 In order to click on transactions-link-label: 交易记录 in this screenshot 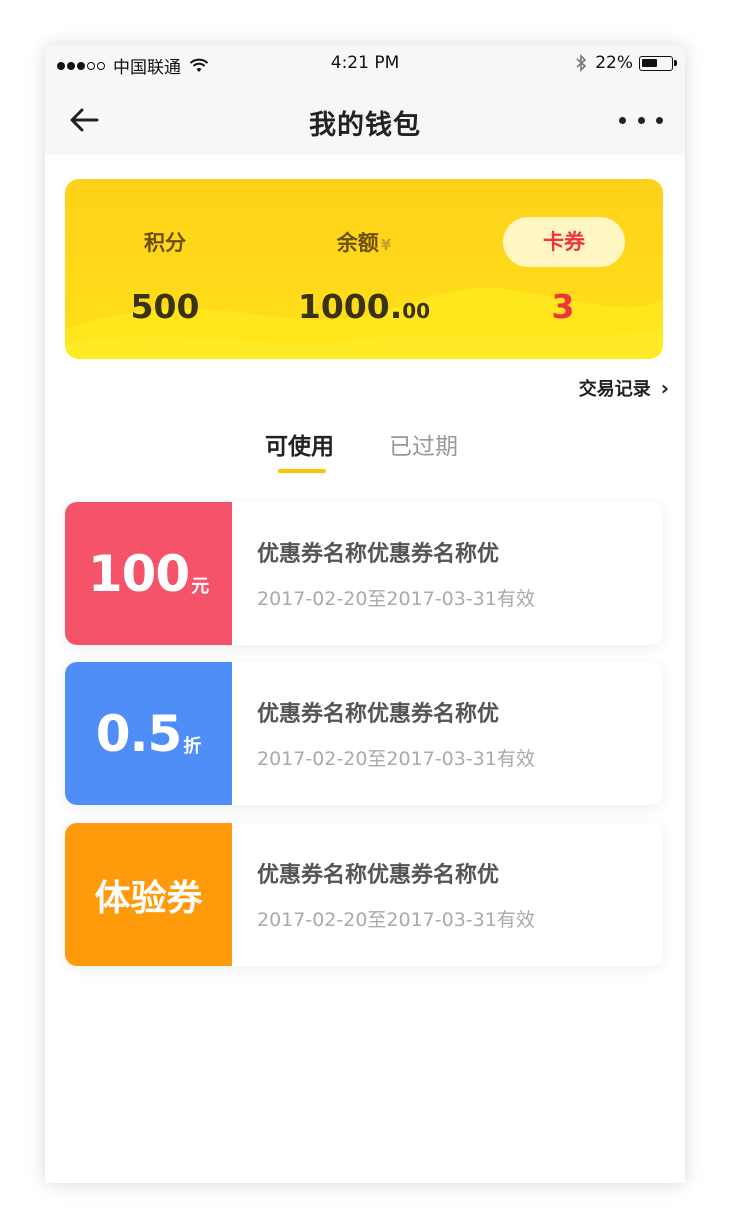, I will do `click(614, 389)`.